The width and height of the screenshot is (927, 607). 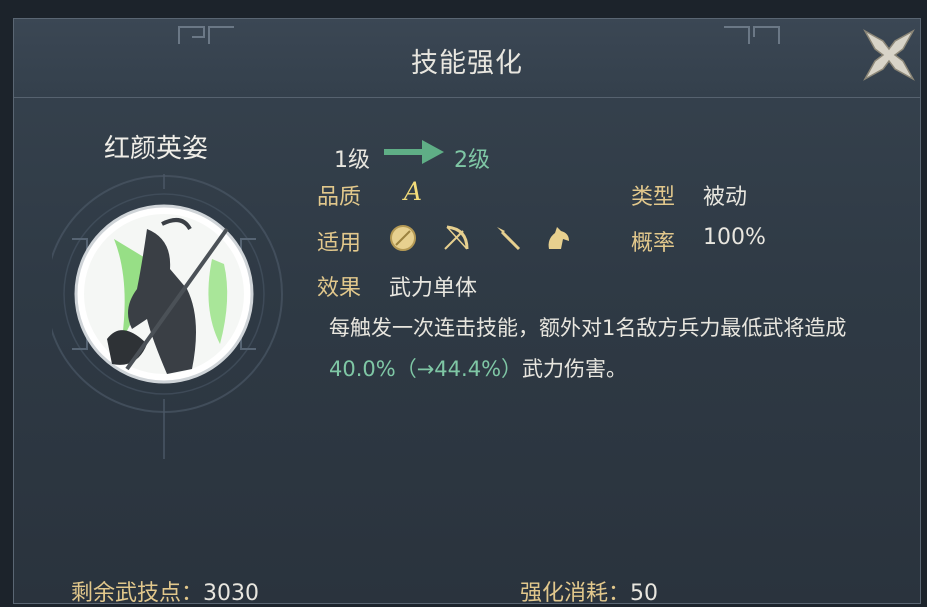 What do you see at coordinates (575, 369) in the screenshot?
I see `description-suffix: 武力伤害。` at bounding box center [575, 369].